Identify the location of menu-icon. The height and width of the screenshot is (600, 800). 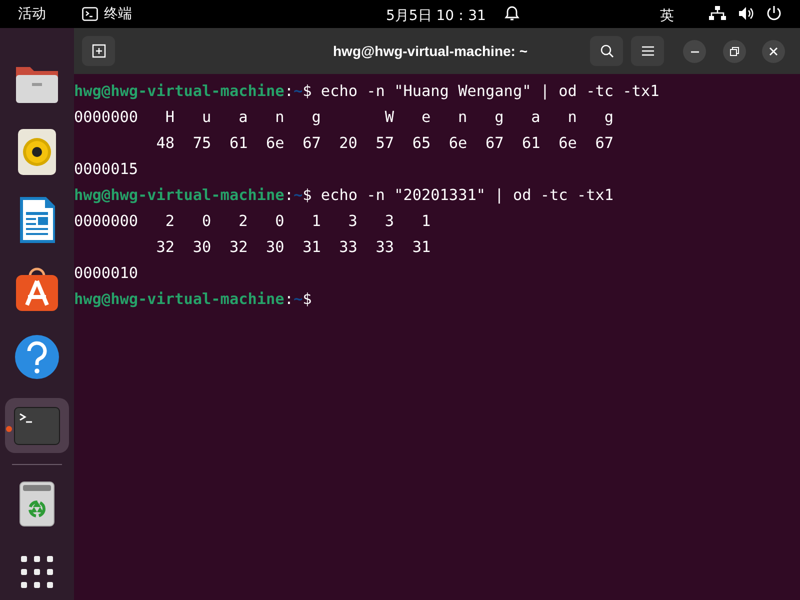
(648, 51).